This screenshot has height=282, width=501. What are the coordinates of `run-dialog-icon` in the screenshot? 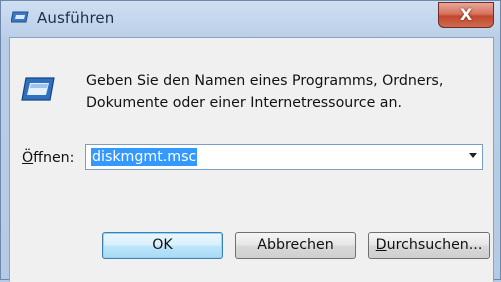 It's located at (38, 89).